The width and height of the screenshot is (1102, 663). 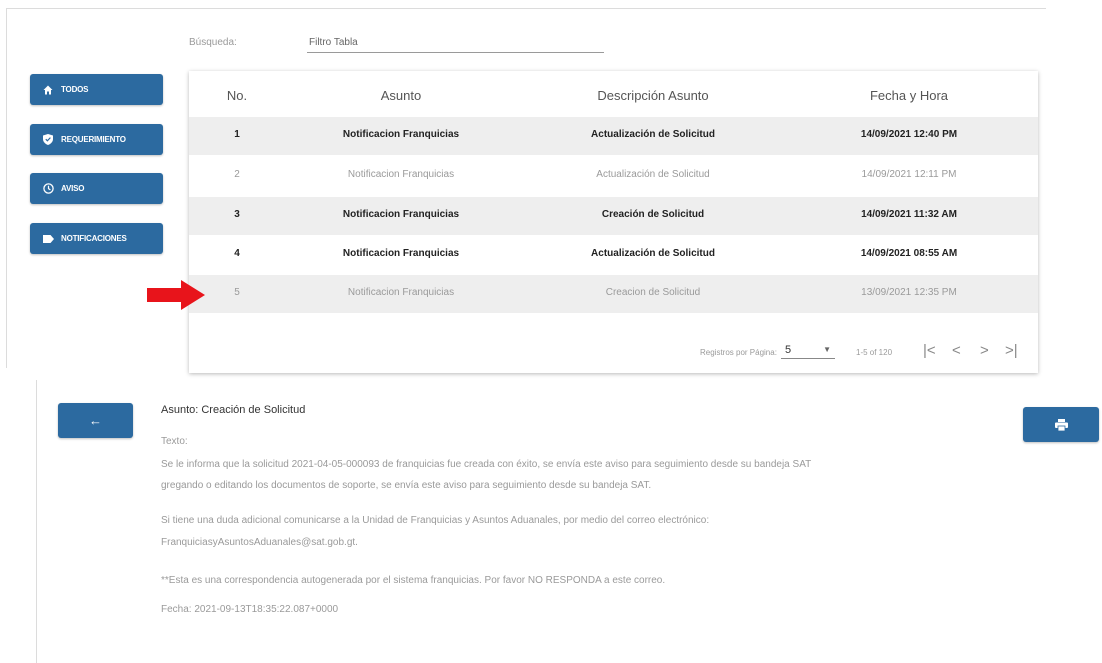 I want to click on home-icon, so click(x=48, y=90).